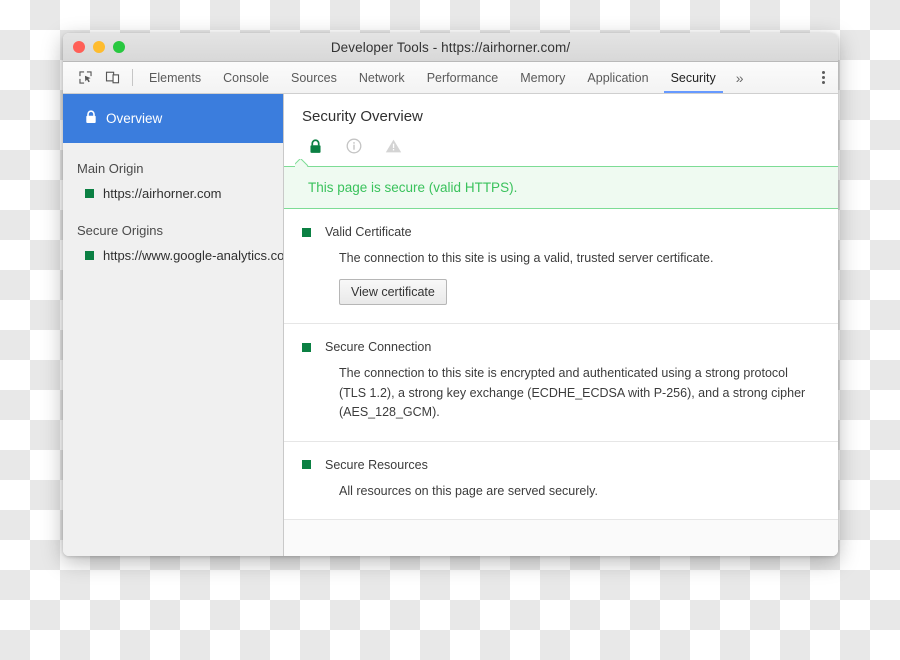 The image size is (900, 660). I want to click on section-title: Secure Connection, so click(378, 347).